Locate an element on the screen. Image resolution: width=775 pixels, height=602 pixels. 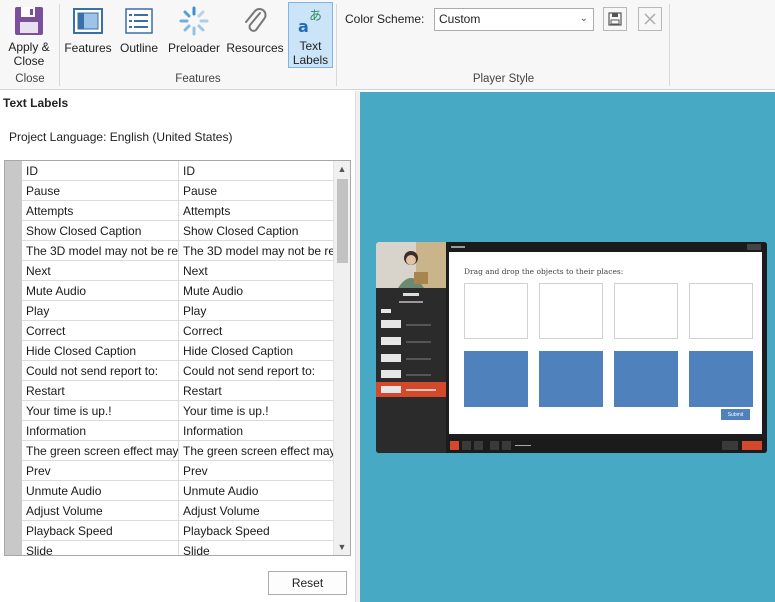
label-text-cell: Prev is located at coordinates (256, 471).